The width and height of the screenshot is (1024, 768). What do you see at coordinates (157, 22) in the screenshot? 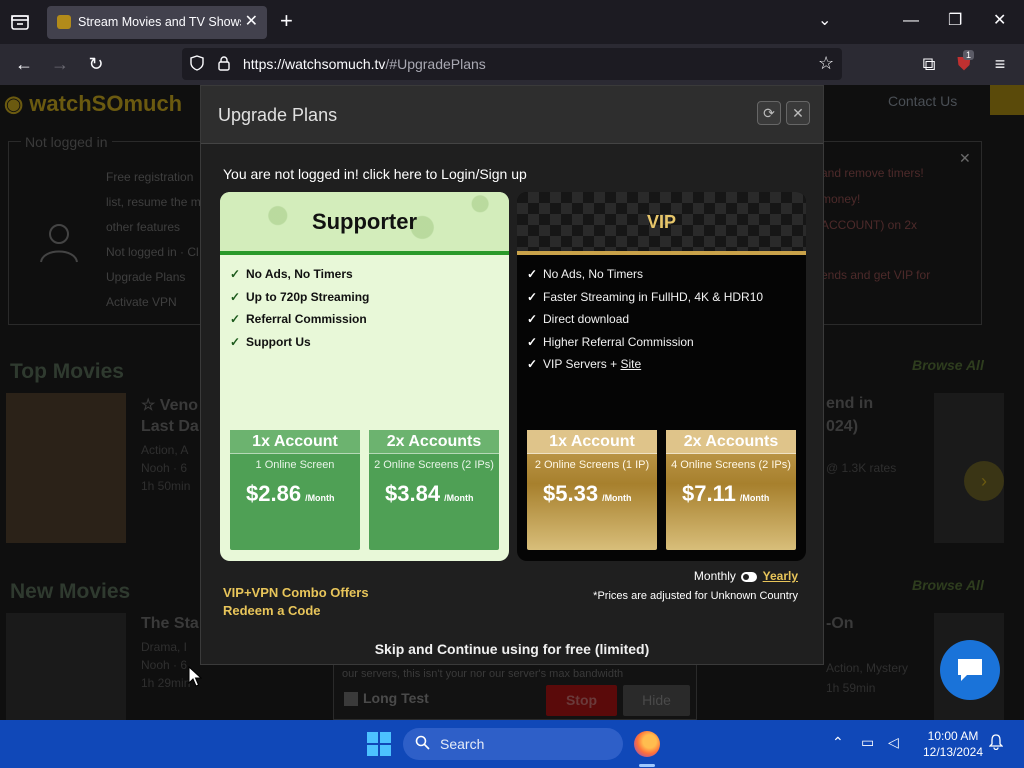
I see `browser-tab-active: Stream Movies and TV Shows F ✕` at bounding box center [157, 22].